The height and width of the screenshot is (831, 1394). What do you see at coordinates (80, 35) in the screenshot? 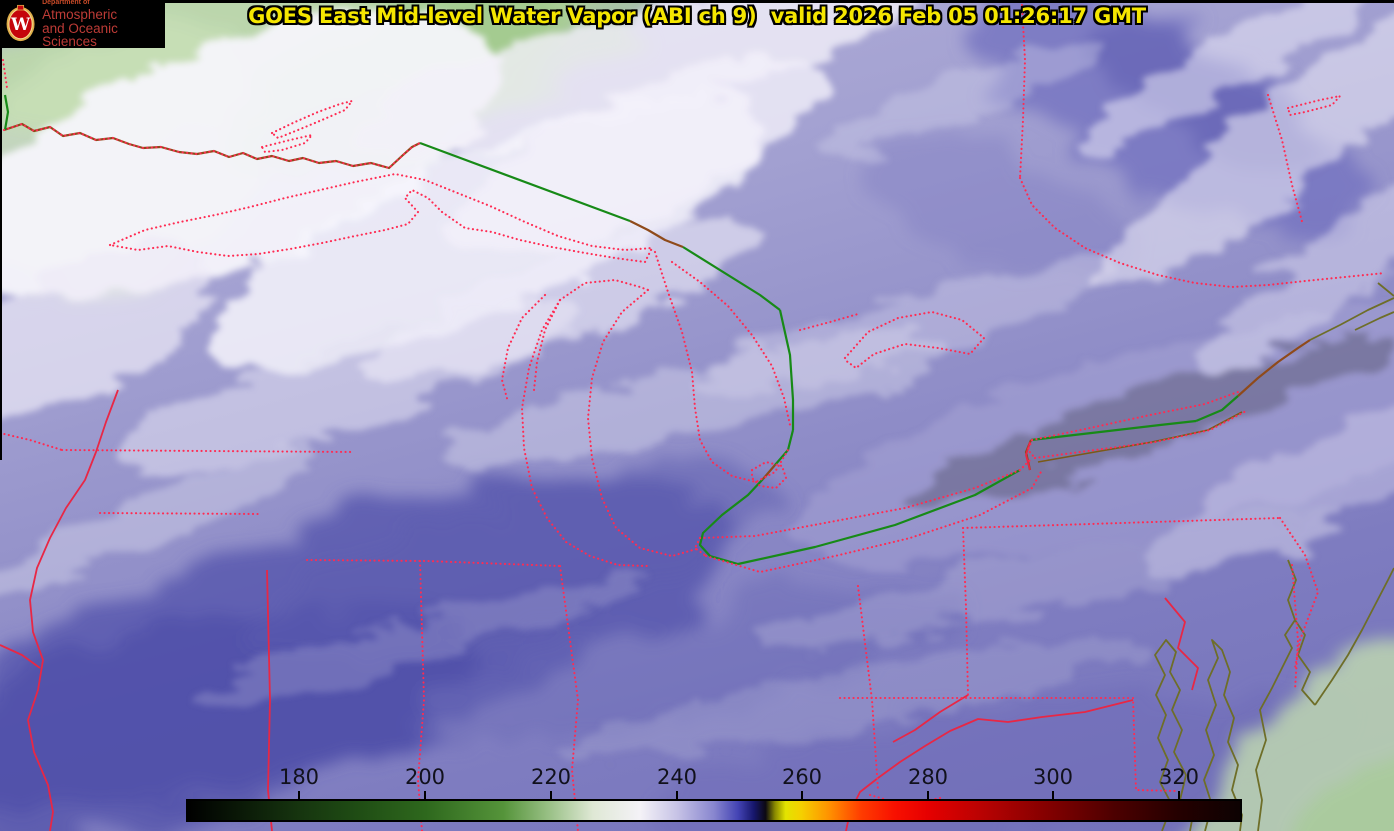
I see `logo-line-oceanic: and Oceanic Sciences` at bounding box center [80, 35].